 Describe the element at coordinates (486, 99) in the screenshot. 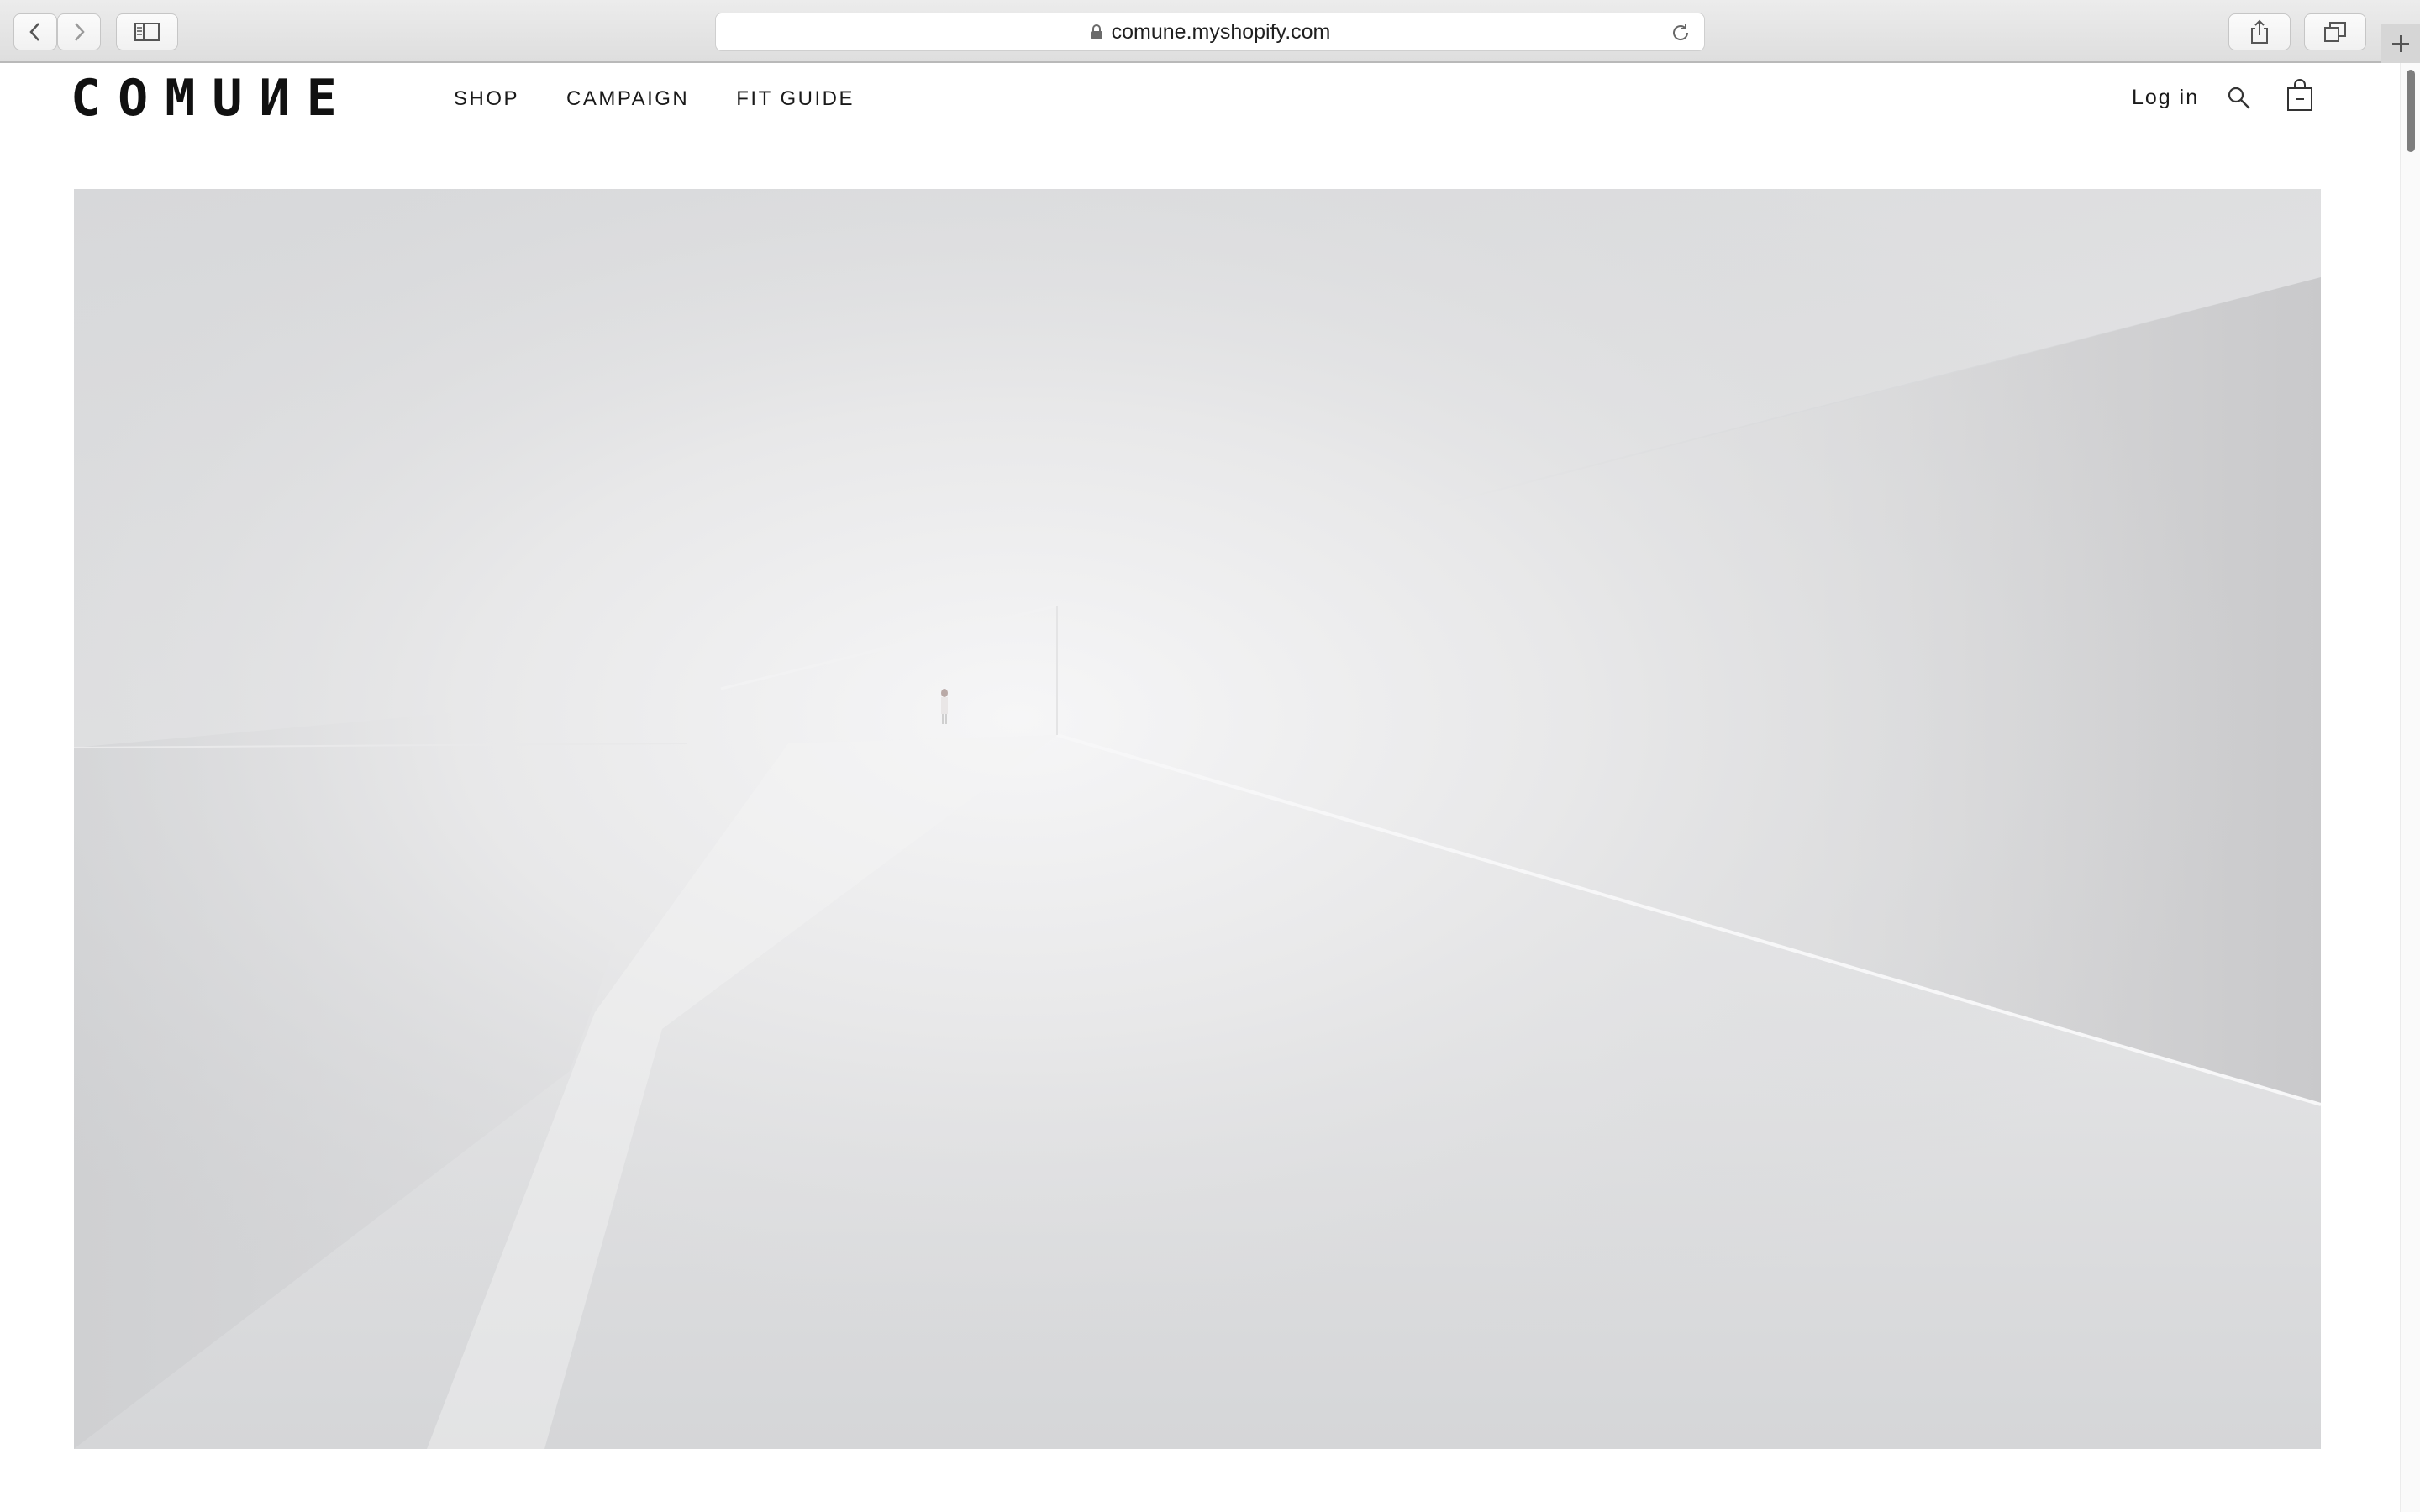

I see `nav-shop: SHOP` at that location.